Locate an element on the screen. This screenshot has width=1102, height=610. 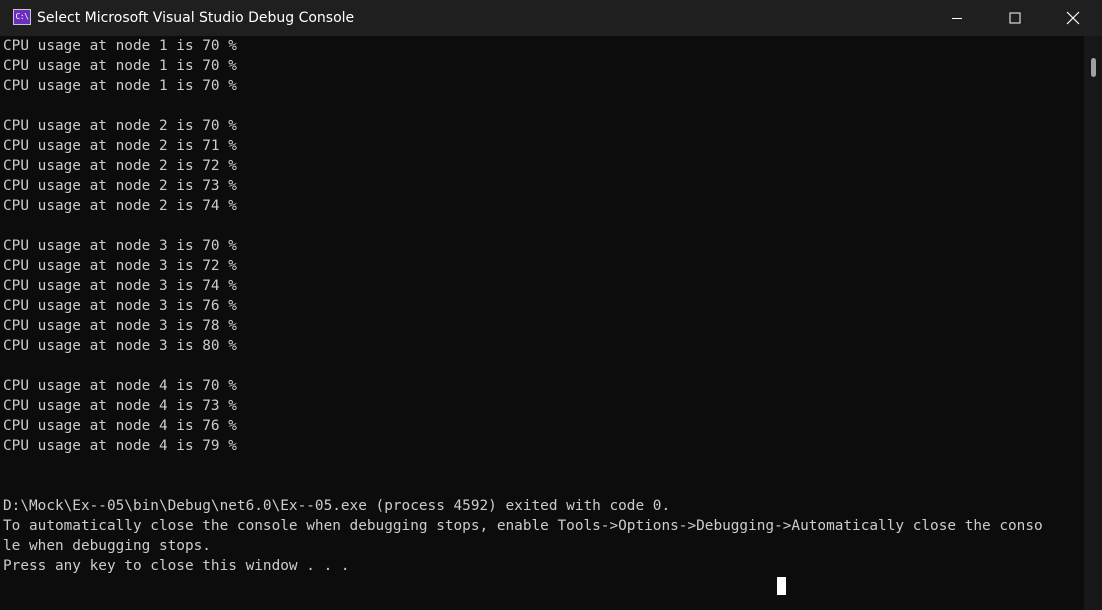
close-button is located at coordinates (1073, 18).